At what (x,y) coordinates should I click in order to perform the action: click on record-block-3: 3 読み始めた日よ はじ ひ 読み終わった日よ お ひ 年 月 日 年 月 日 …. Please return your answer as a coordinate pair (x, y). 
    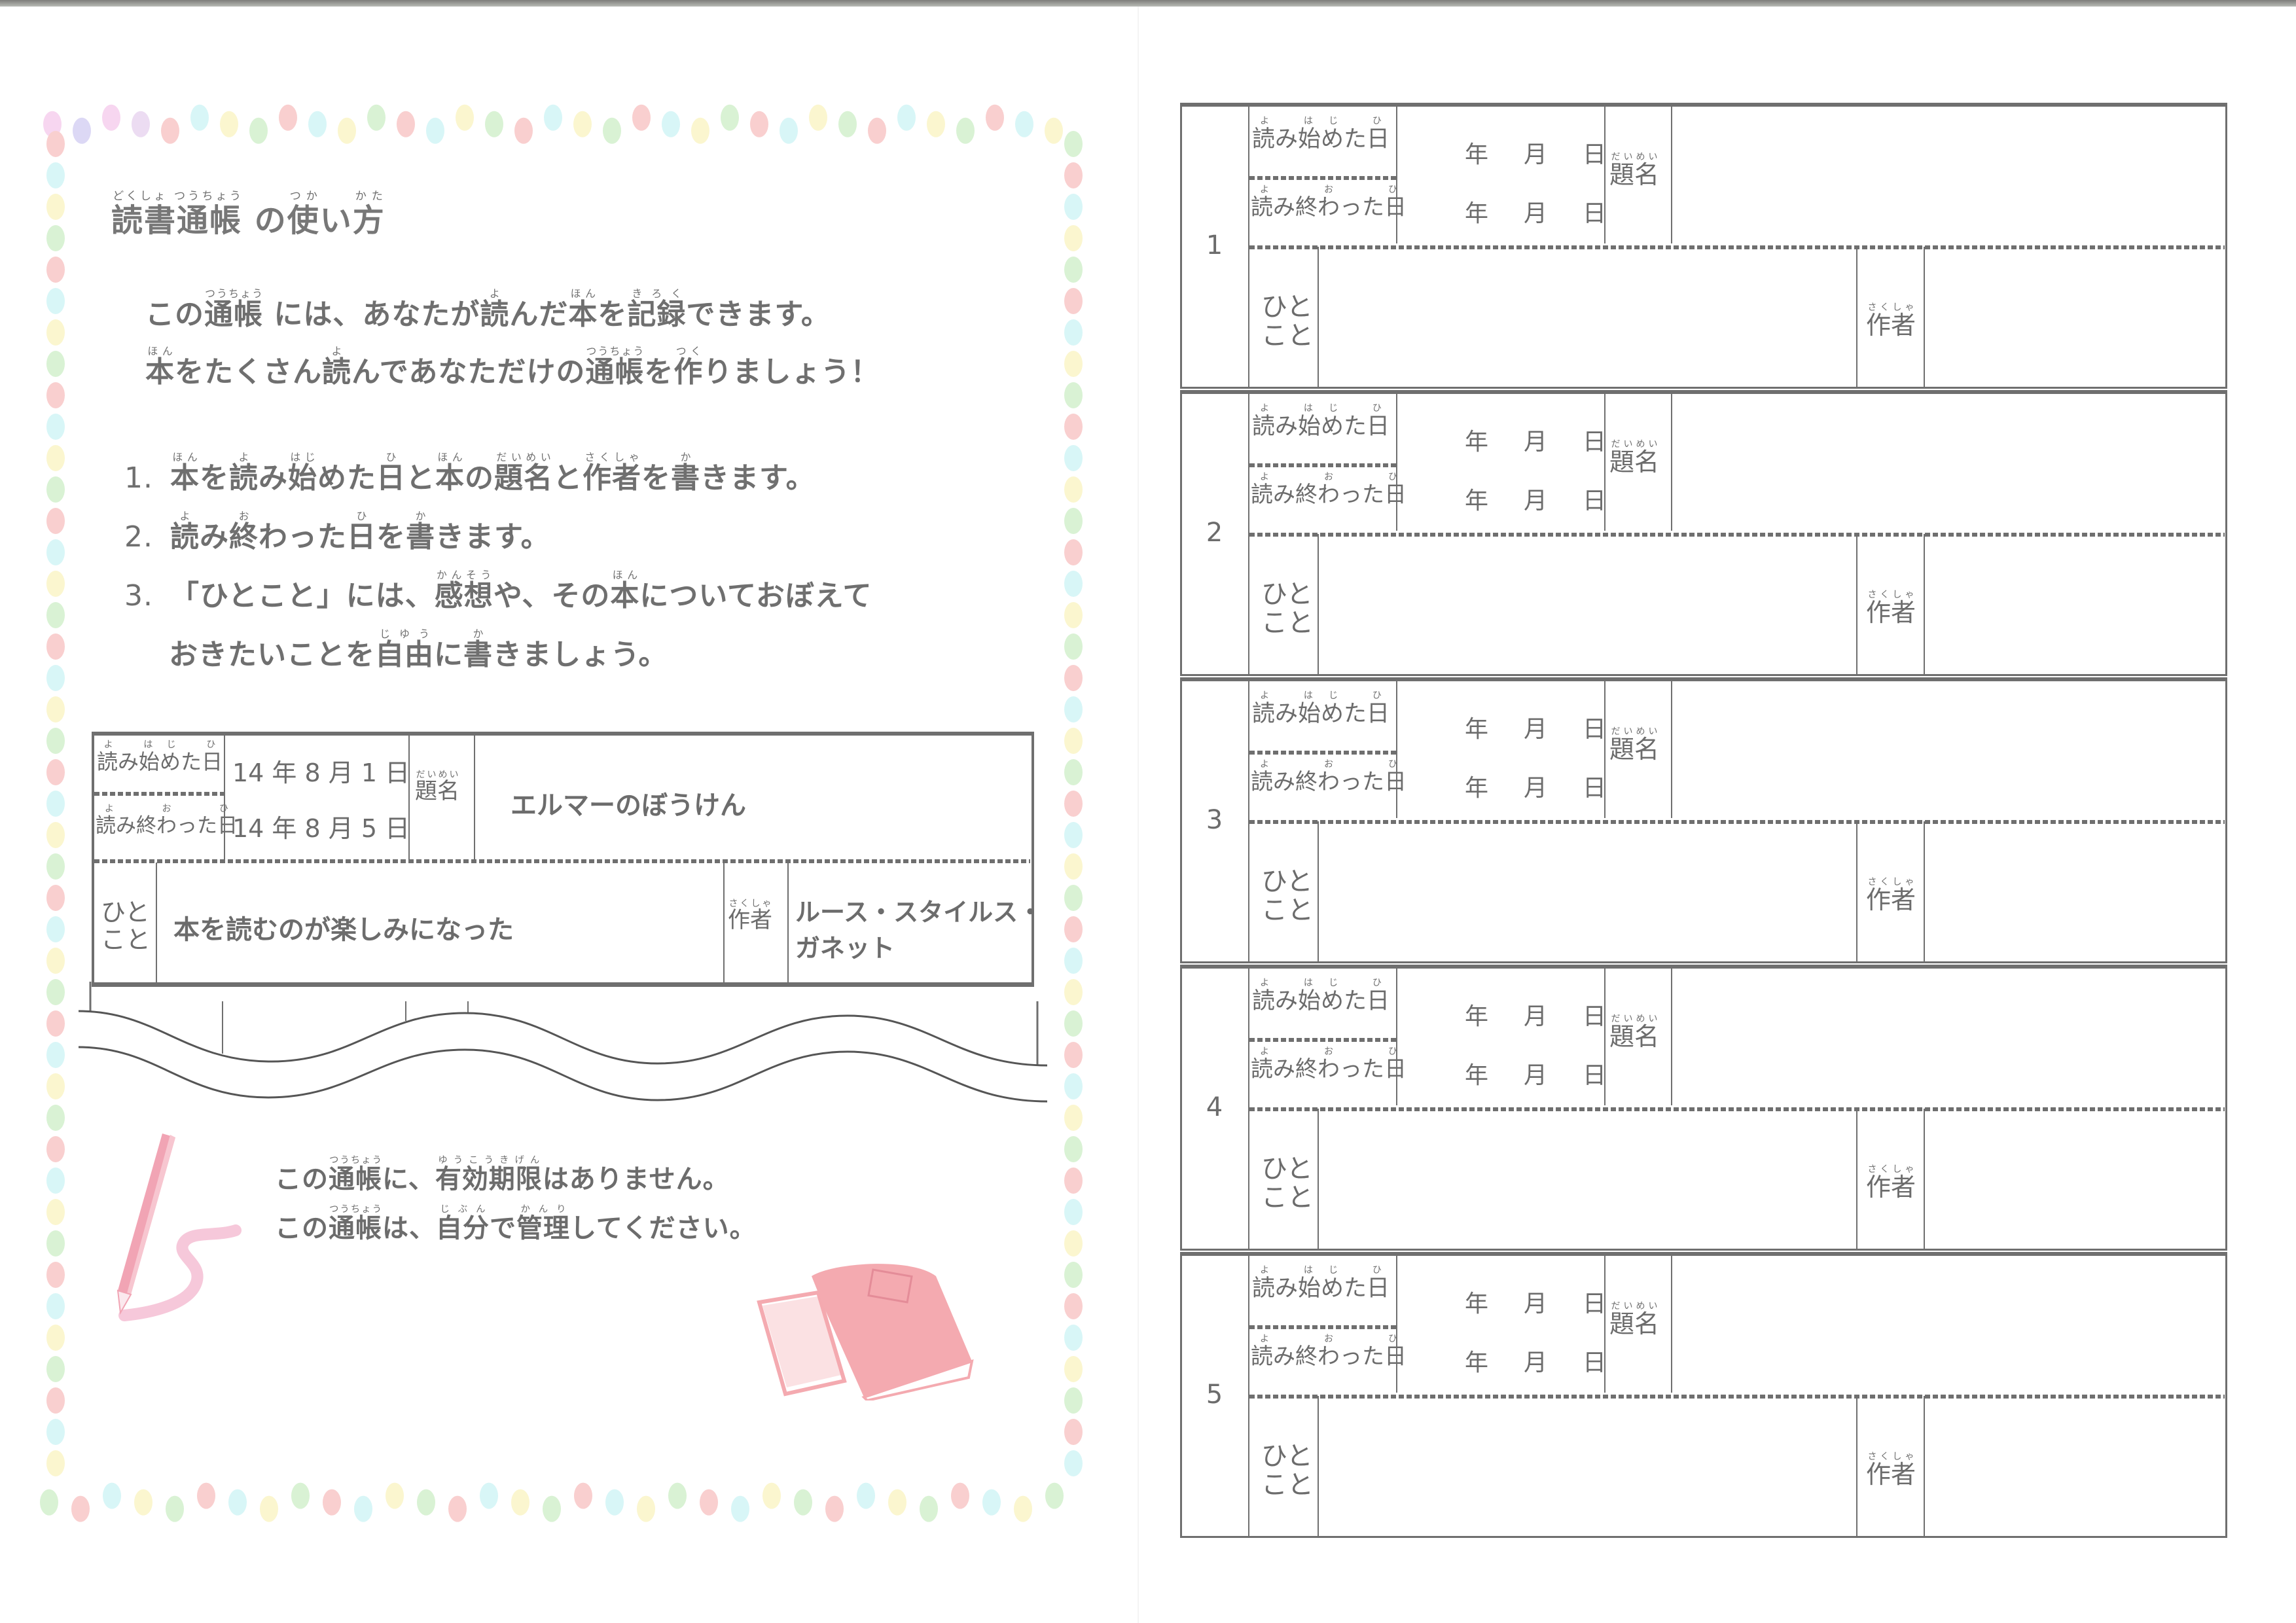
    Looking at the image, I should click on (1703, 820).